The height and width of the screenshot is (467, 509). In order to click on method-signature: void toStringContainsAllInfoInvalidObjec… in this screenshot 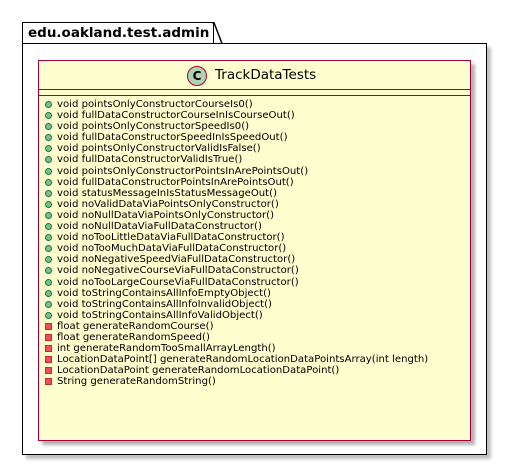, I will do `click(164, 304)`.